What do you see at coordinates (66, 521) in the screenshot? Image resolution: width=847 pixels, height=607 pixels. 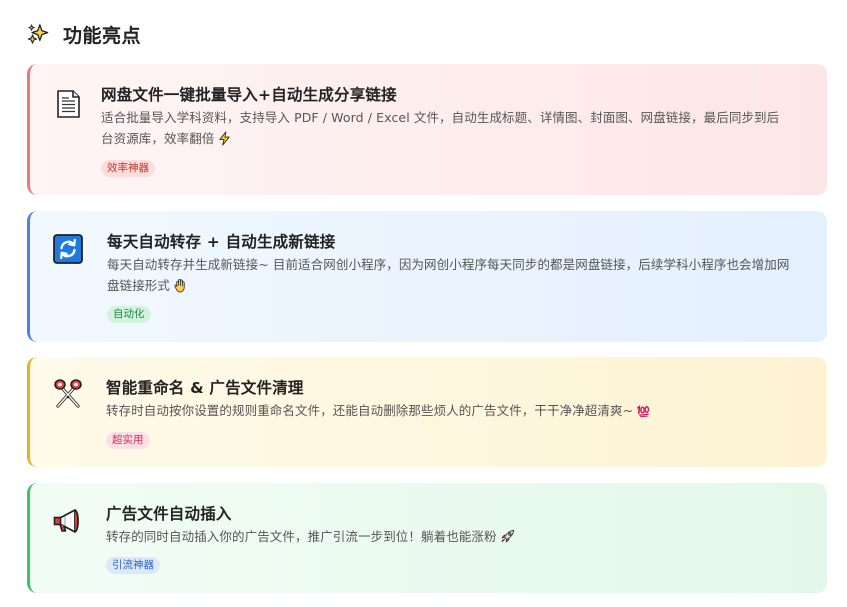 I see `megaphone-icon` at bounding box center [66, 521].